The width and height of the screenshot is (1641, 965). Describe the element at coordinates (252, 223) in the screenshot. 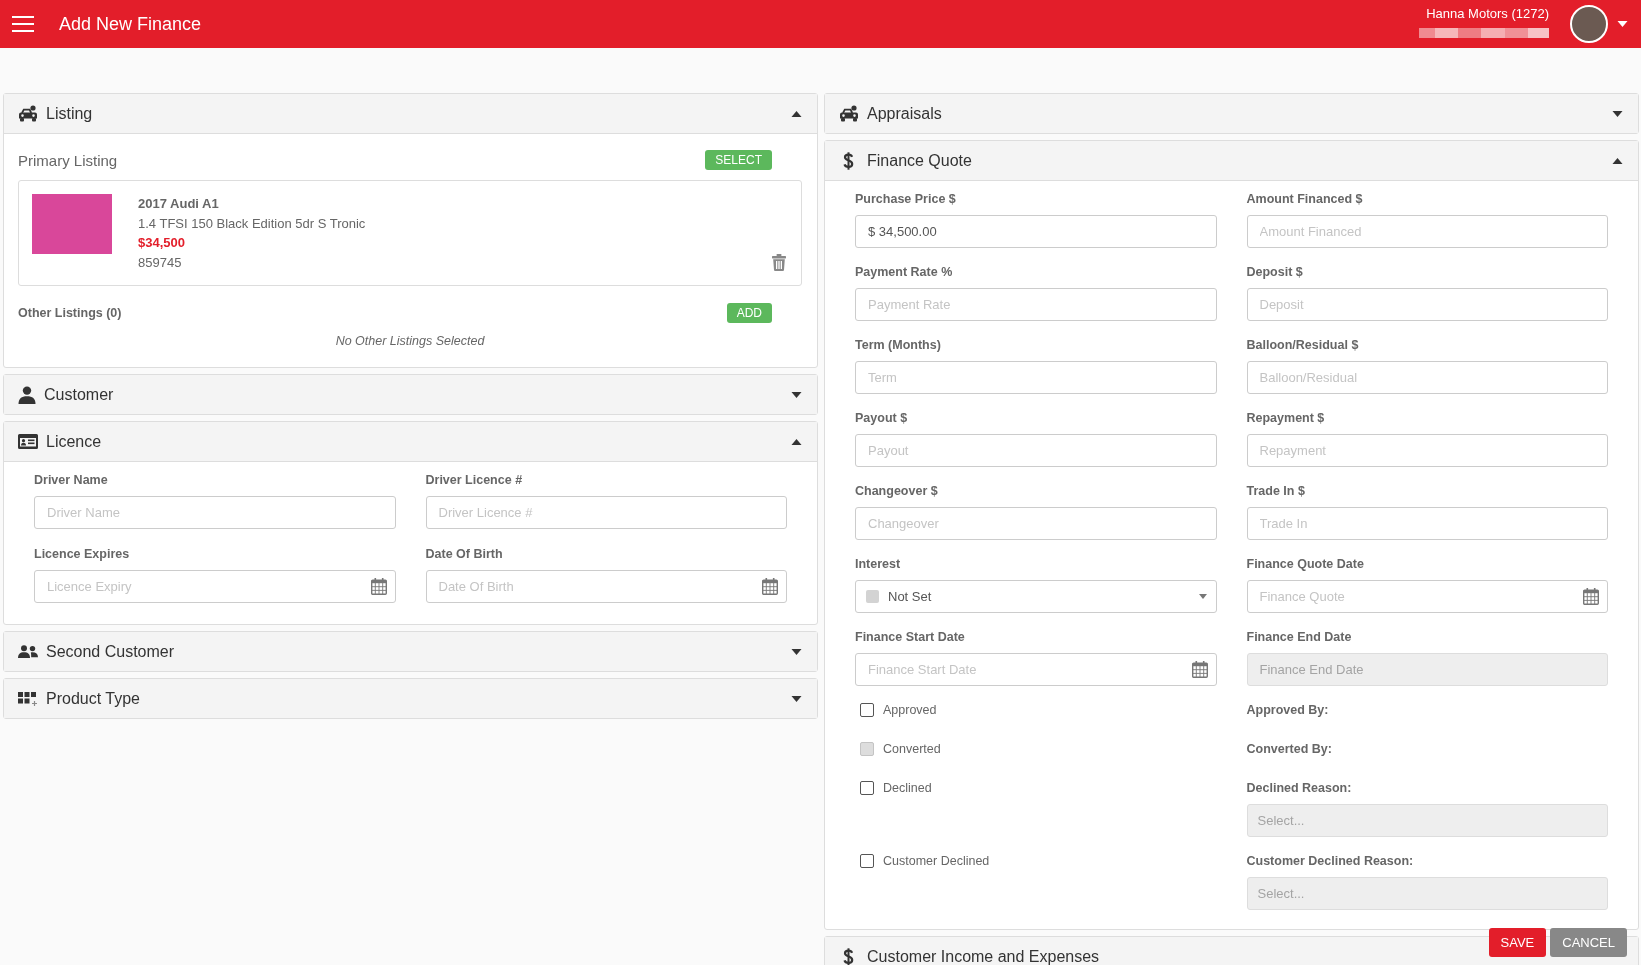

I see `vehicle-description: 1.4 TFSI 150 Black Edition 5dr S Tronic` at that location.